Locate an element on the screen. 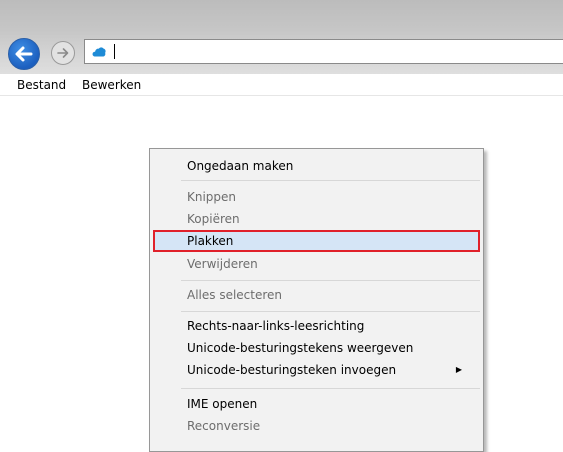 The image size is (563, 452). menu-bestand: Bestand is located at coordinates (41, 85).